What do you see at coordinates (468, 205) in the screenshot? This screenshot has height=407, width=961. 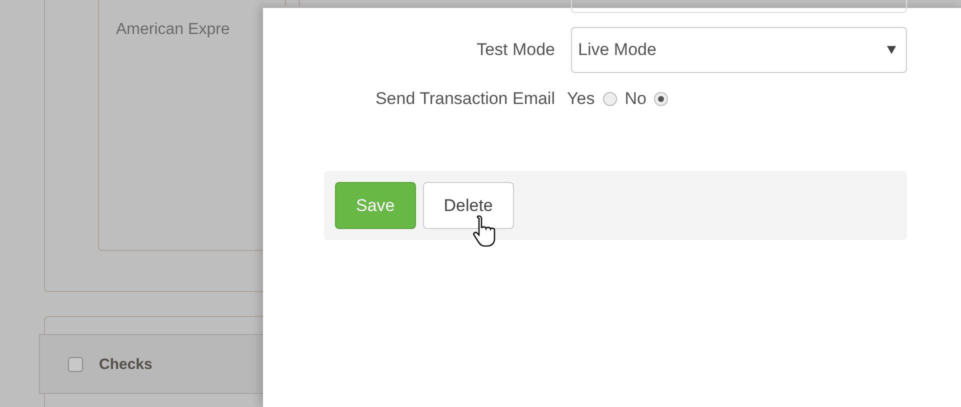 I see `delete-button: Delete` at bounding box center [468, 205].